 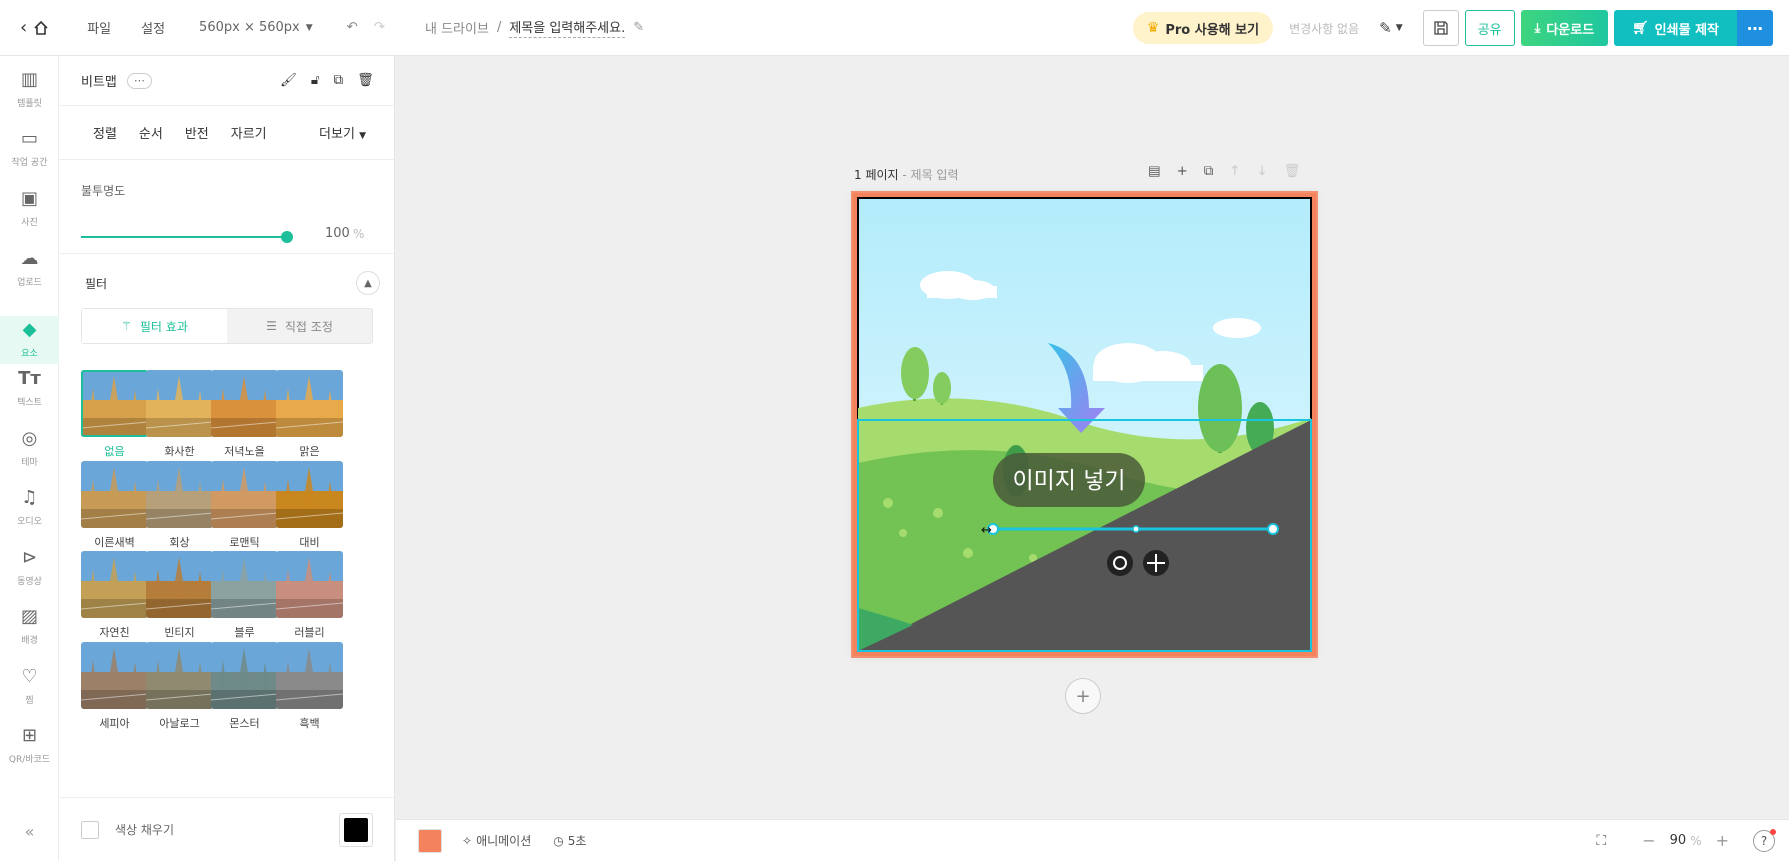 What do you see at coordinates (430, 840) in the screenshot?
I see `background-color-swatch` at bounding box center [430, 840].